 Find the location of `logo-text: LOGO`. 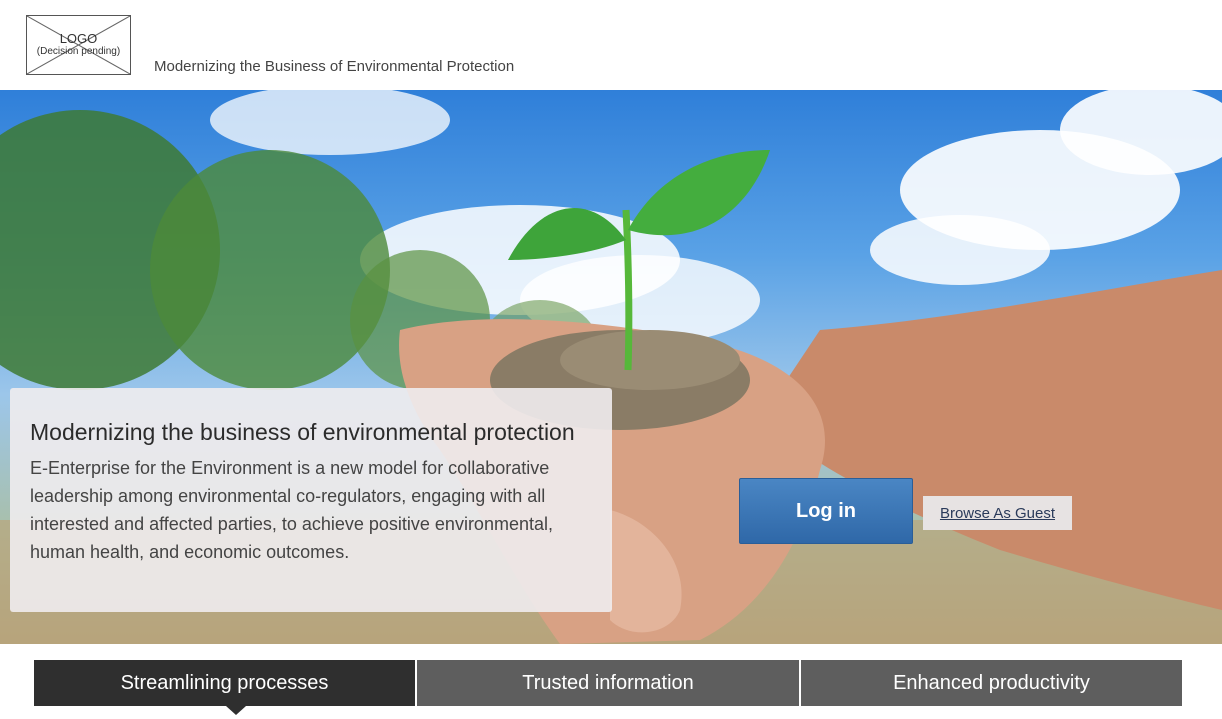

logo-text: LOGO is located at coordinates (78, 38).